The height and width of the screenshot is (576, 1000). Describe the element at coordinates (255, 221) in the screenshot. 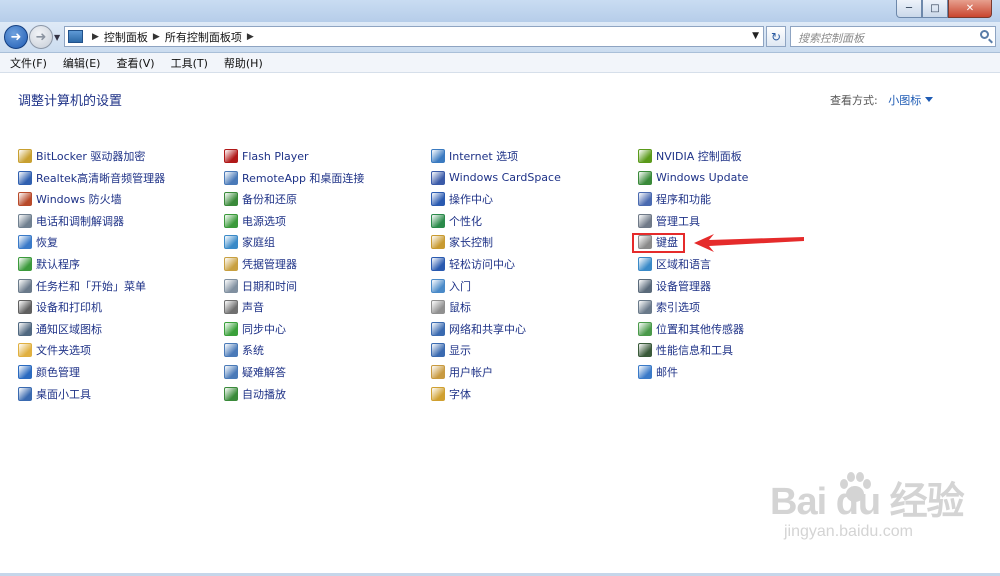

I see `cp-item: 电源选项` at that location.